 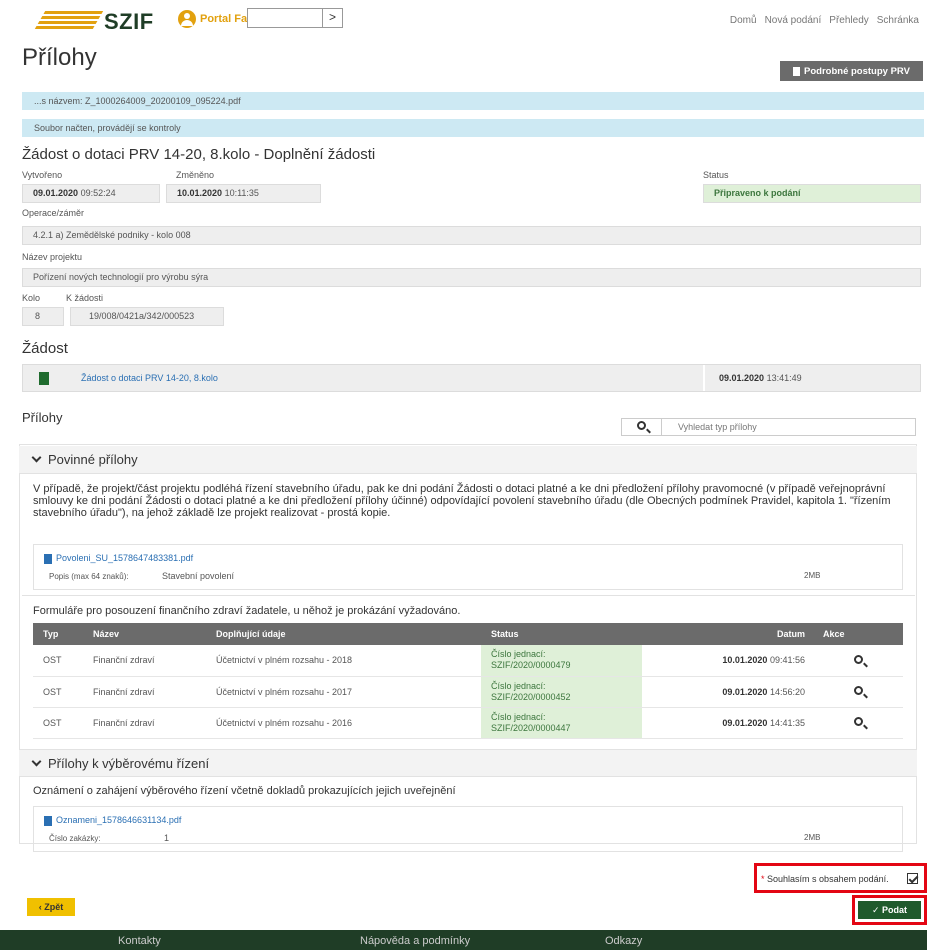 I want to click on mandatory-title: Povinné přílohy, so click(x=93, y=459).